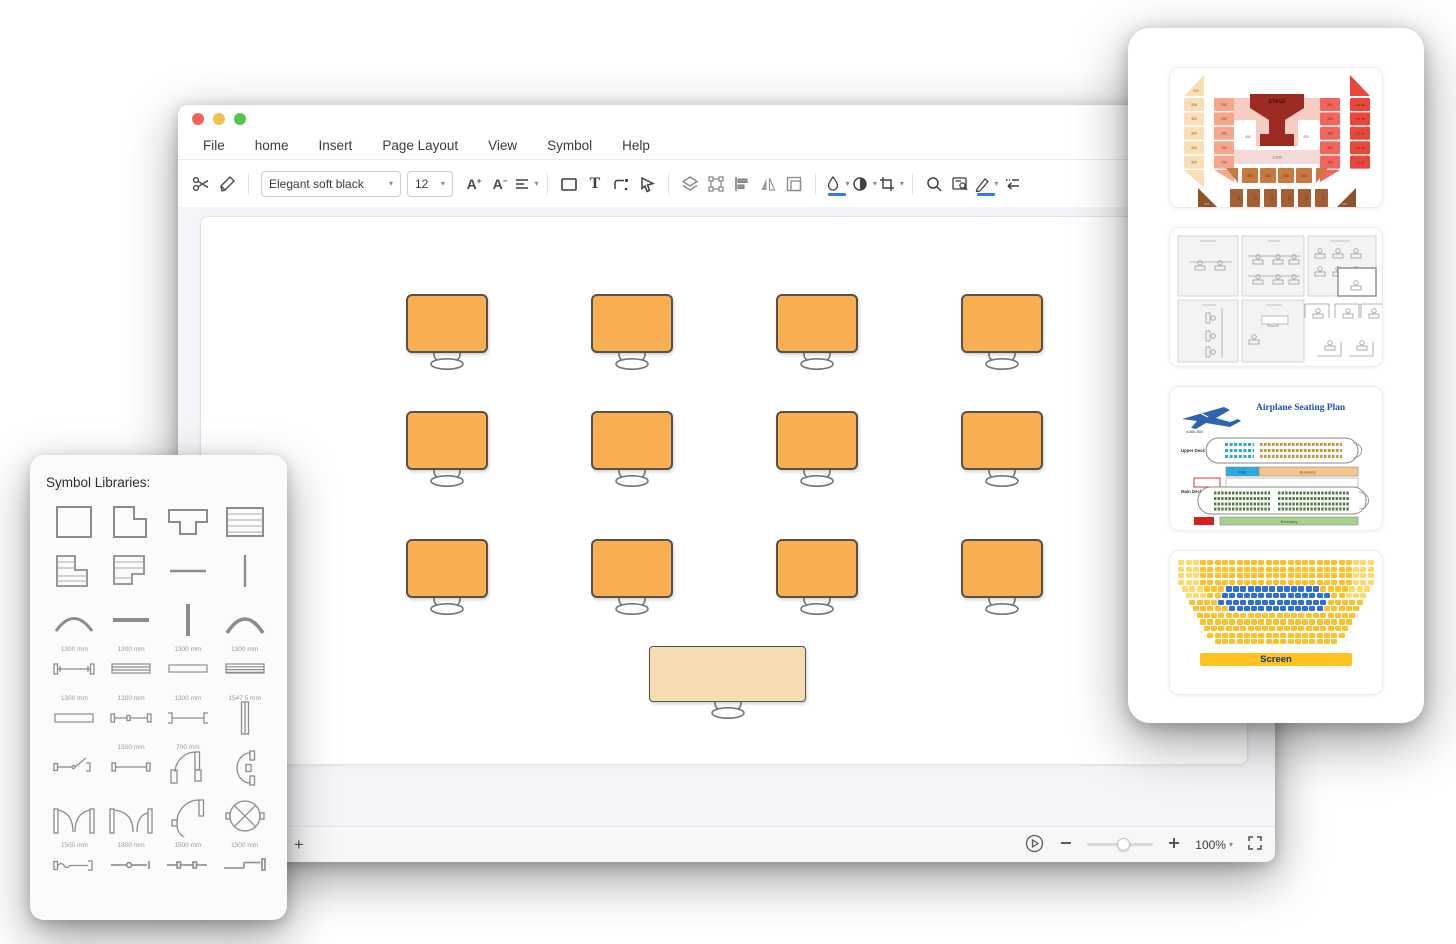  Describe the element at coordinates (1066, 844) in the screenshot. I see `zoom-out-button` at that location.